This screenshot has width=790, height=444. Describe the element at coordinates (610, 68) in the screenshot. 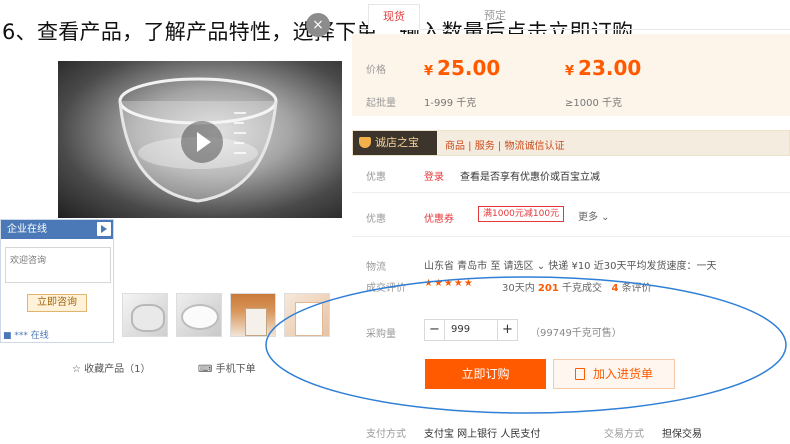

I see `price-value-2: 23.00` at that location.